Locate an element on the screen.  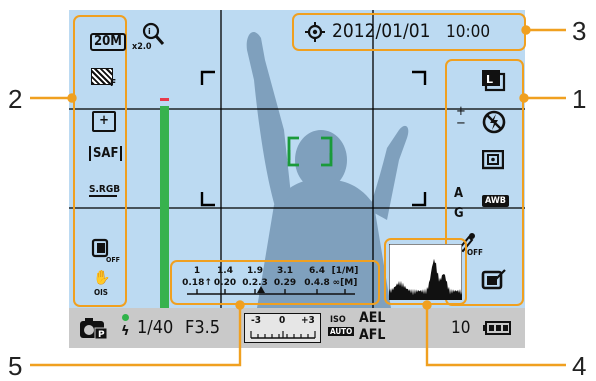
svg-text: i is located at coordinates (149, 31).